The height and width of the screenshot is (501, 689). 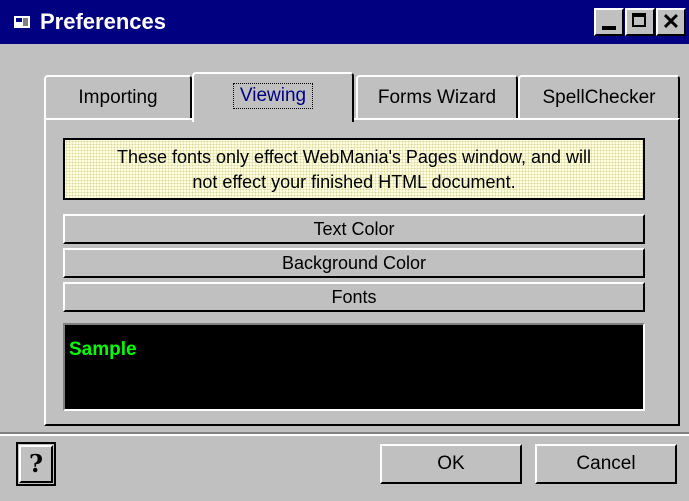 What do you see at coordinates (344, 434) in the screenshot?
I see `footer-divider` at bounding box center [344, 434].